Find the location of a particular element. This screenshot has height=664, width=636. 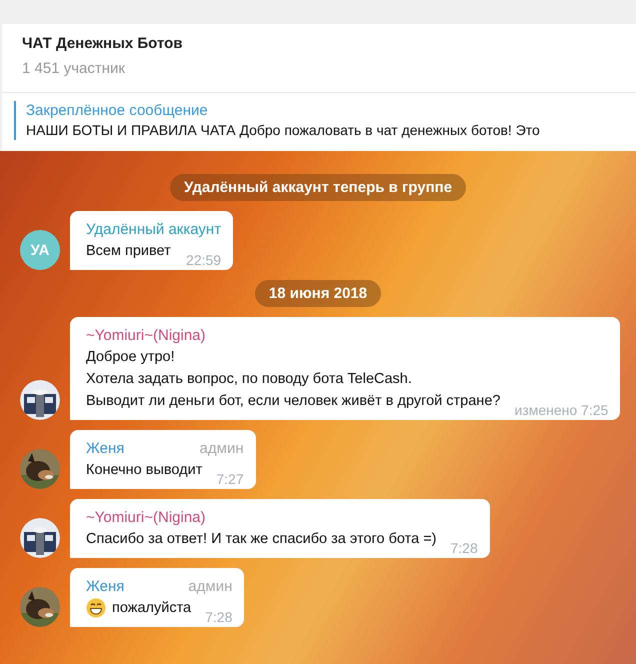

message-text: Всем привет is located at coordinates (128, 251).